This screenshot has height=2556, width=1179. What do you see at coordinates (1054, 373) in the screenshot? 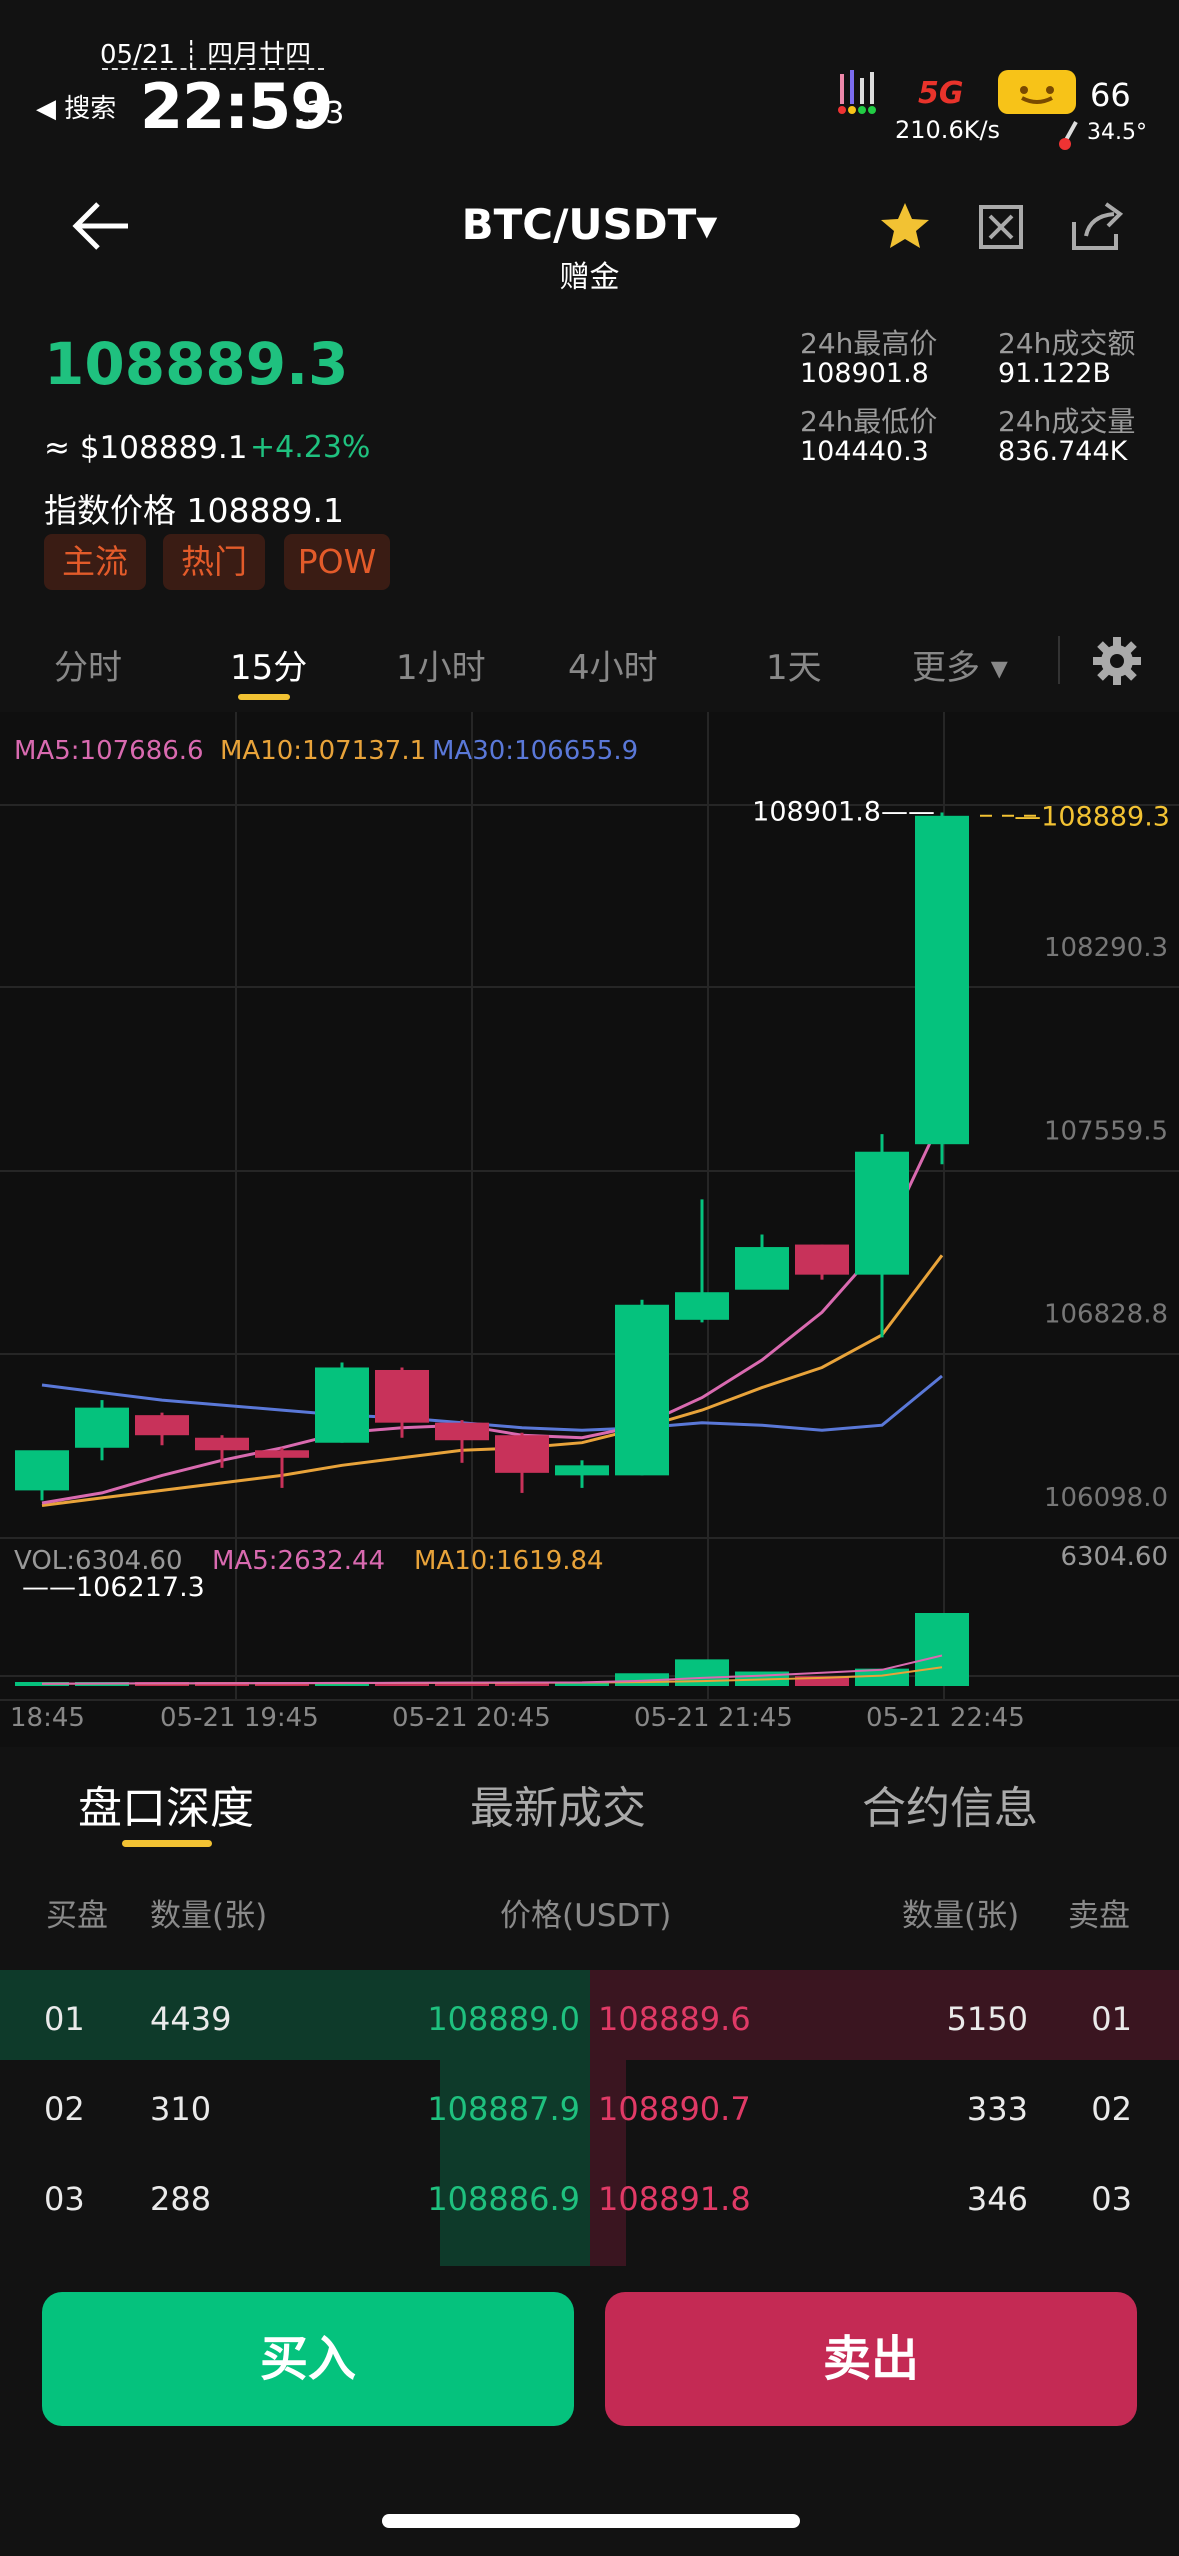
I see `stat-turnover-value: 91.122B` at bounding box center [1054, 373].